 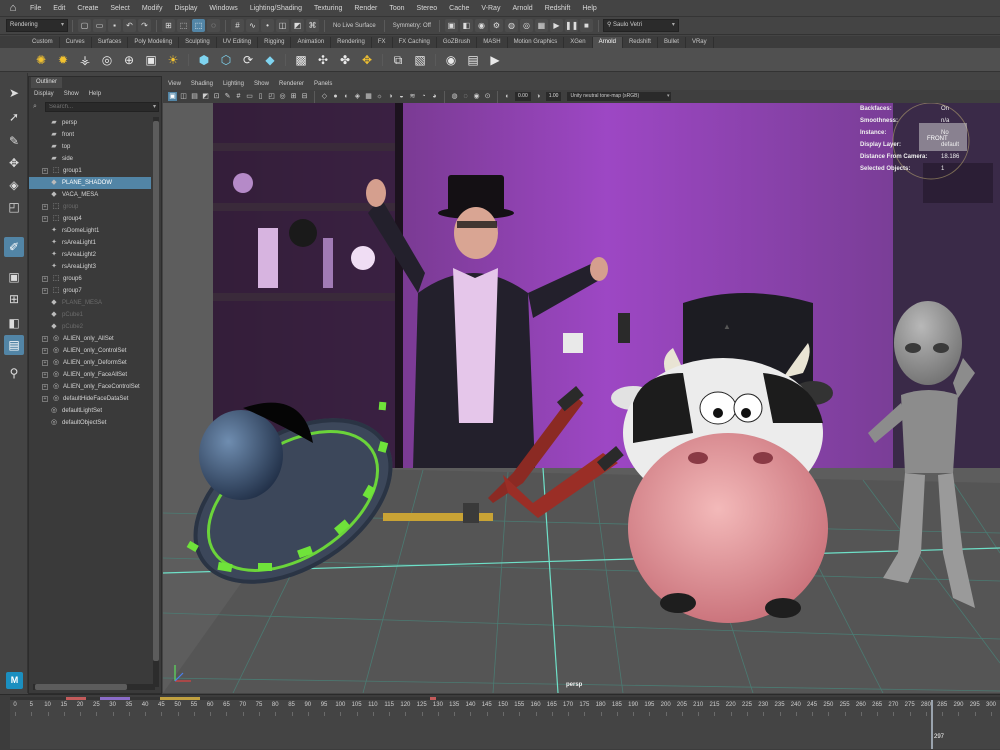 What do you see at coordinates (260, 96) in the screenshot?
I see `resolution-gate-icon: ▯` at bounding box center [260, 96].